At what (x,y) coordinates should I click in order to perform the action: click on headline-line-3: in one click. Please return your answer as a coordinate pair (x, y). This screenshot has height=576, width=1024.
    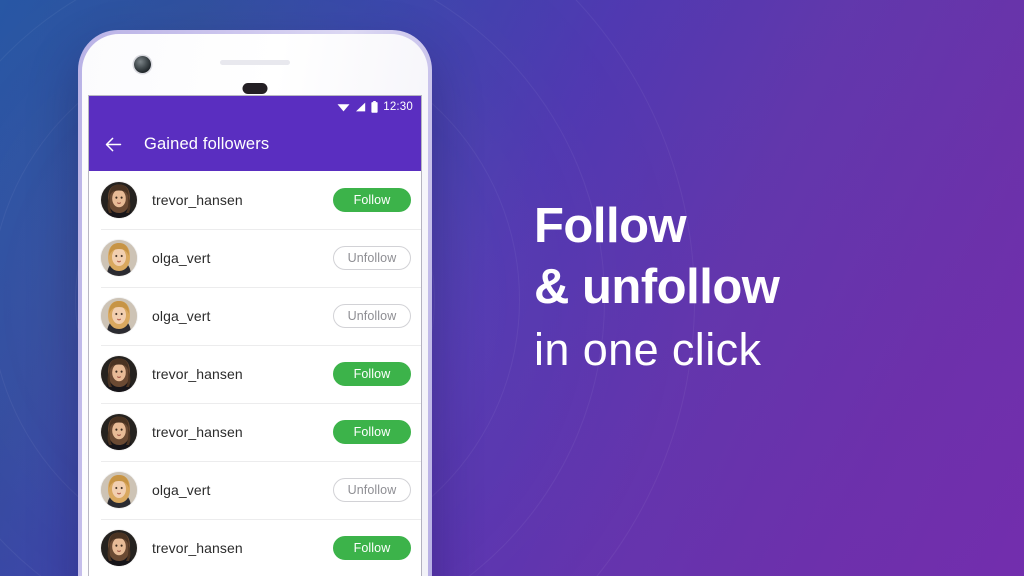
    Looking at the image, I should click on (648, 349).